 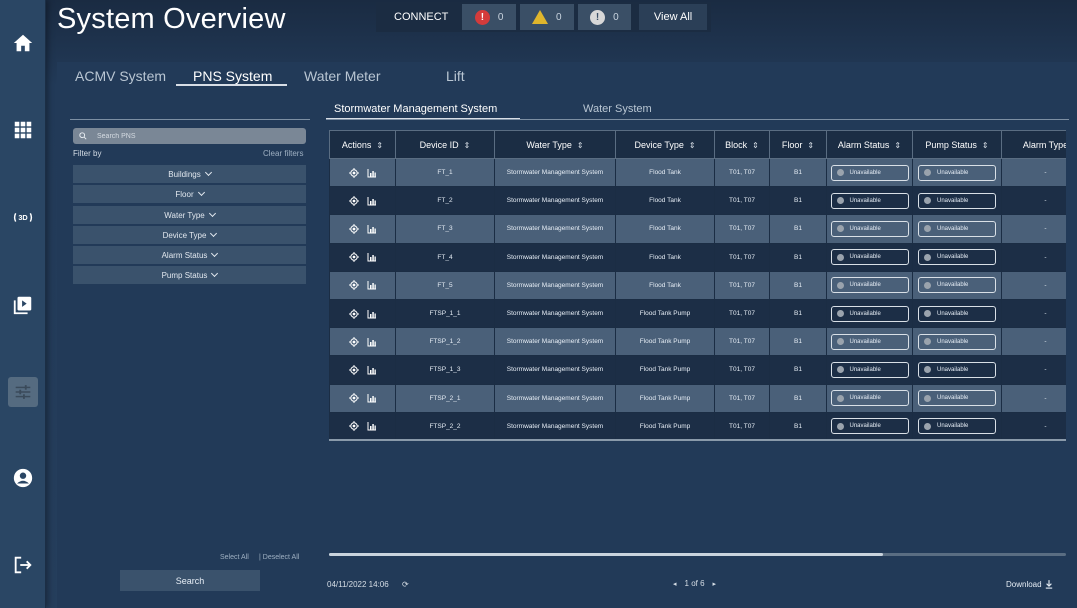 I want to click on view-all-button: View All, so click(x=673, y=17).